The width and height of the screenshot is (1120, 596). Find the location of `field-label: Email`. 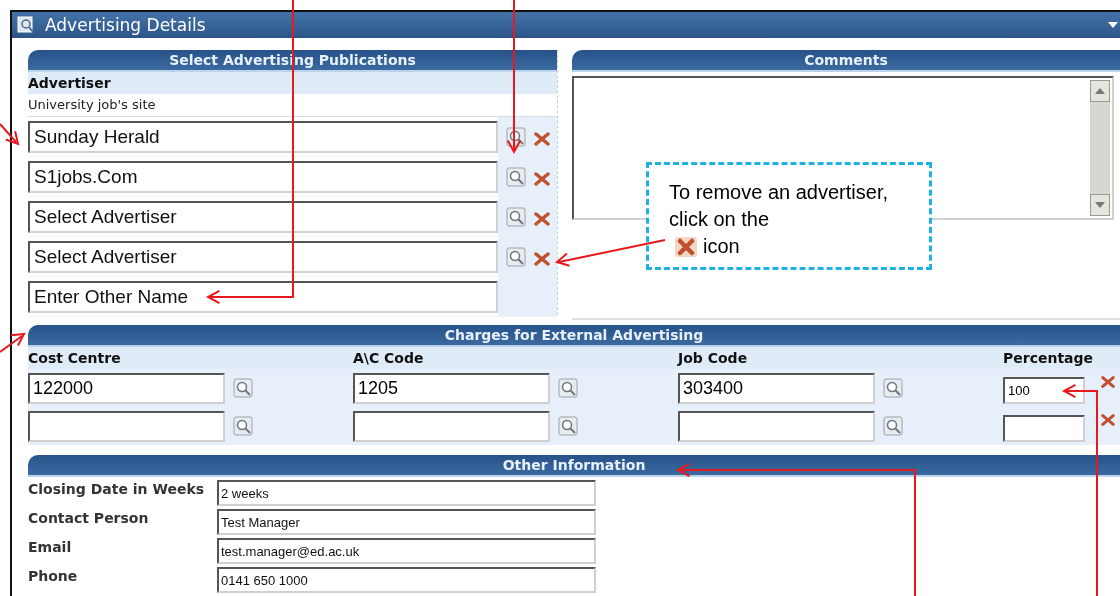

field-label: Email is located at coordinates (50, 547).